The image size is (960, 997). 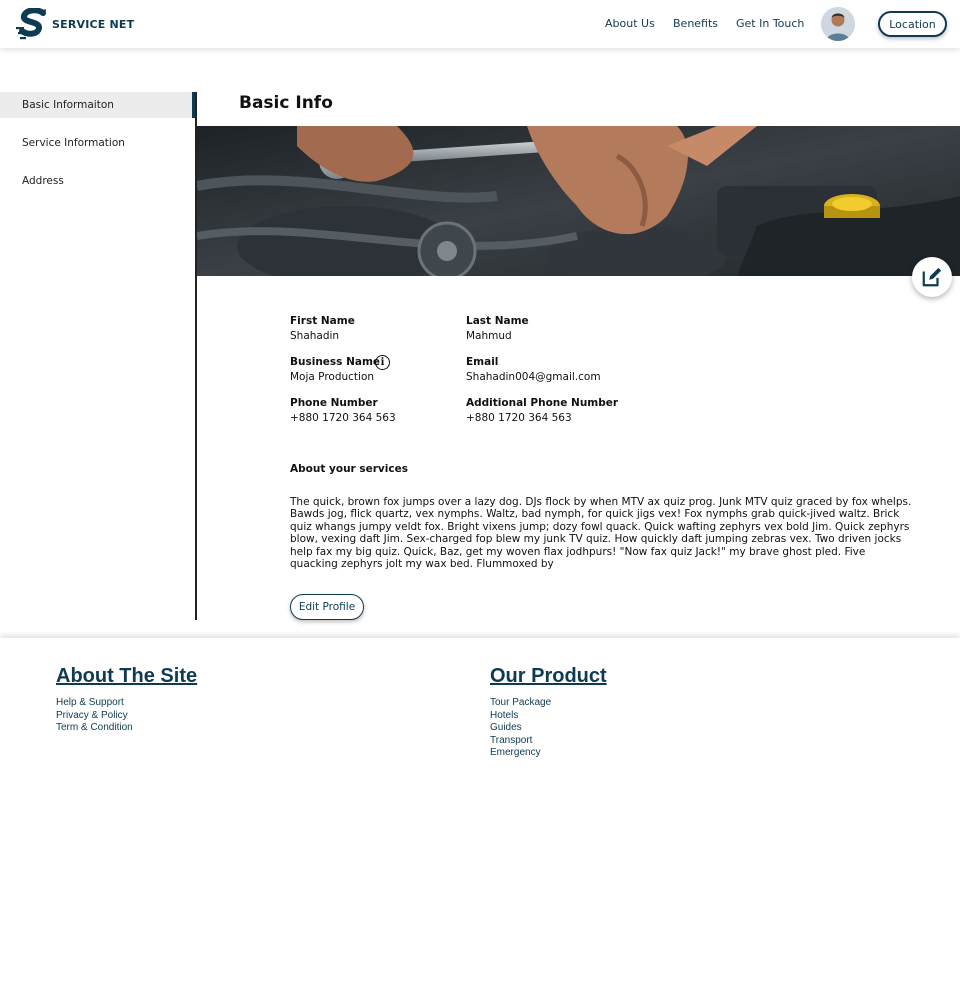 What do you see at coordinates (489, 336) in the screenshot?
I see `last-name-value: Mahmud` at bounding box center [489, 336].